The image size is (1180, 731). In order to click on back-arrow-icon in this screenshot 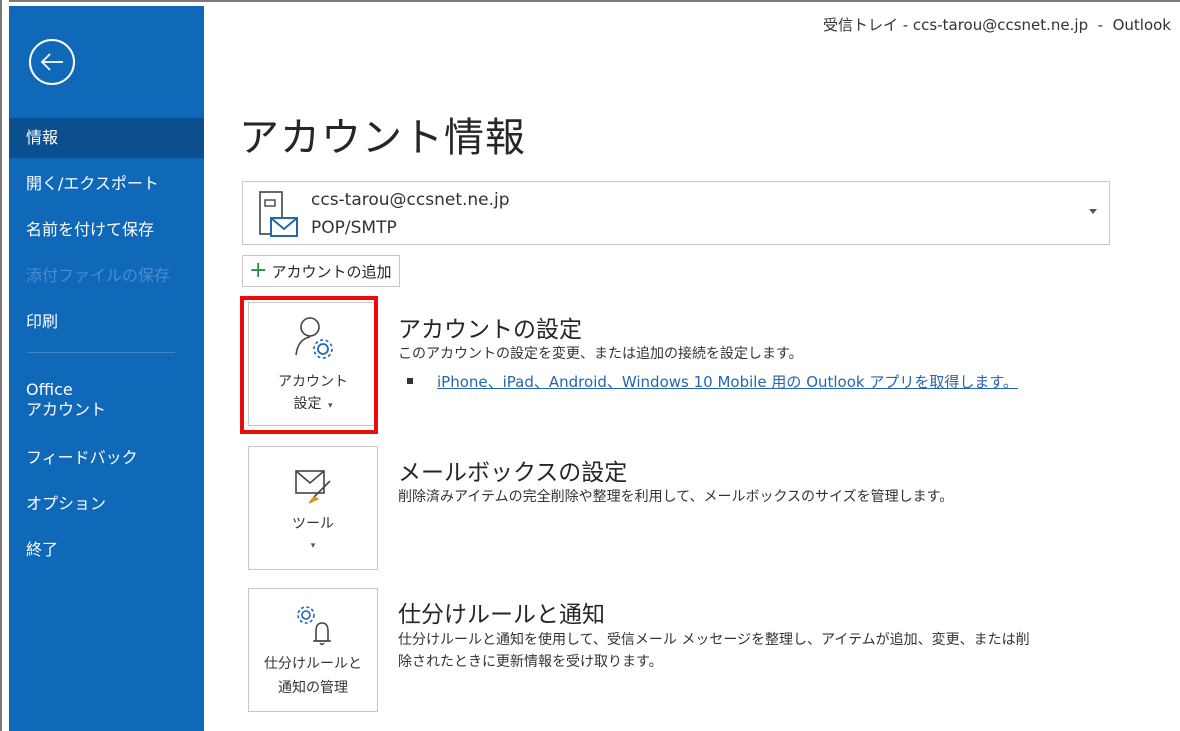, I will do `click(51, 62)`.